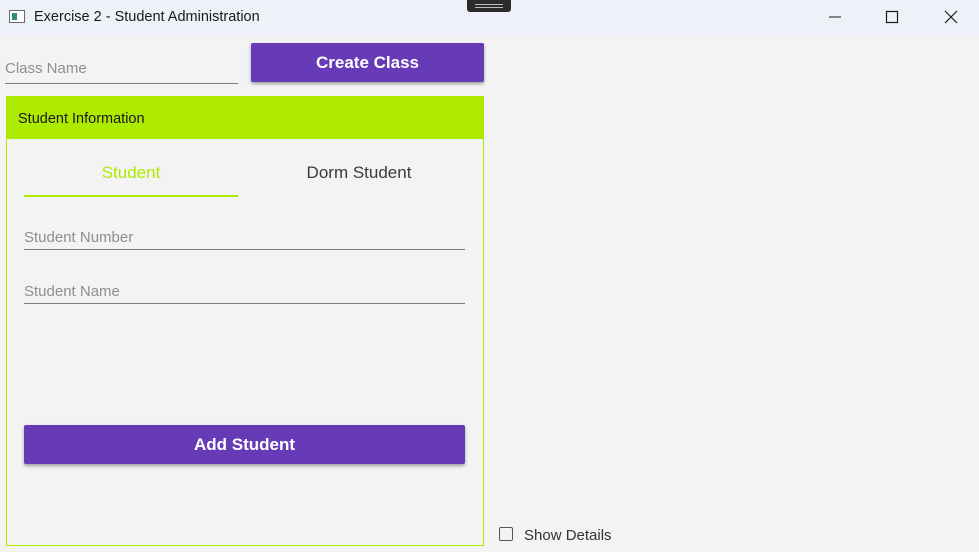 The width and height of the screenshot is (979, 552). I want to click on student-number-input, so click(244, 237).